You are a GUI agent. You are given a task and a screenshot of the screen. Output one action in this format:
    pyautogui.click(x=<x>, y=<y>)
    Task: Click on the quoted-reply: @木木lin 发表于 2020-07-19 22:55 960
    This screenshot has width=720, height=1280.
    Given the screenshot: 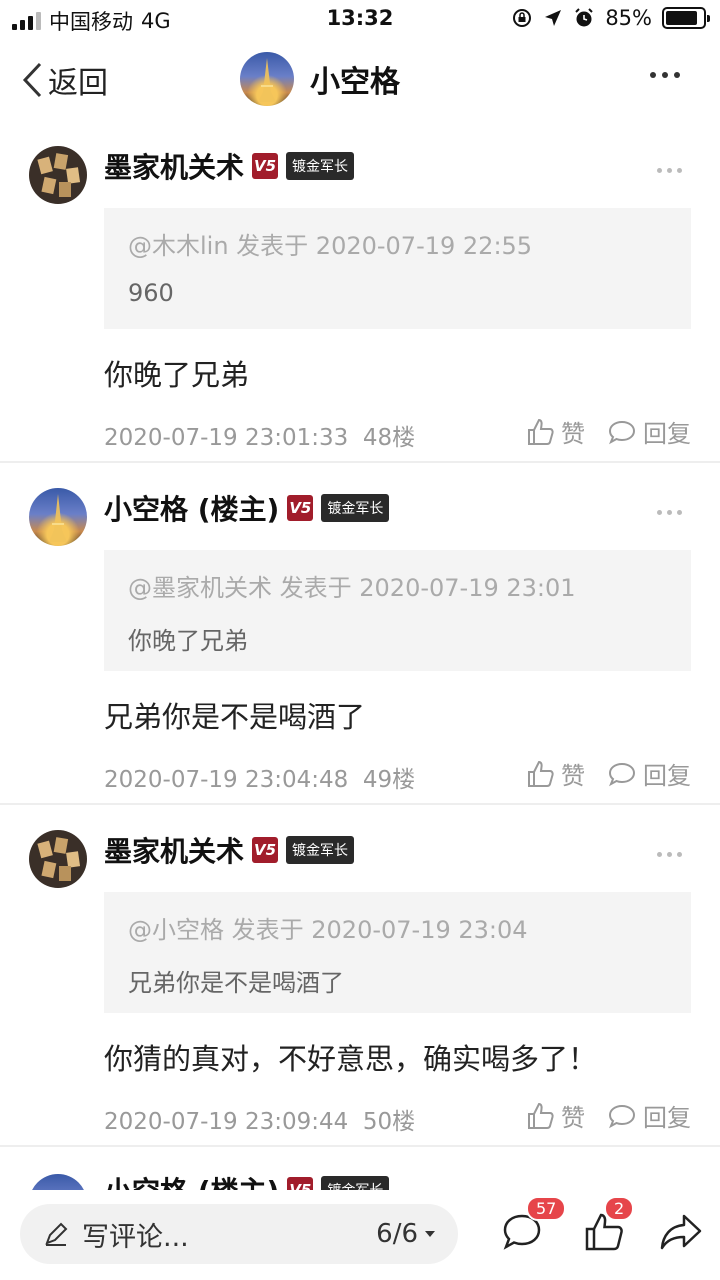 What is the action you would take?
    pyautogui.click(x=397, y=268)
    